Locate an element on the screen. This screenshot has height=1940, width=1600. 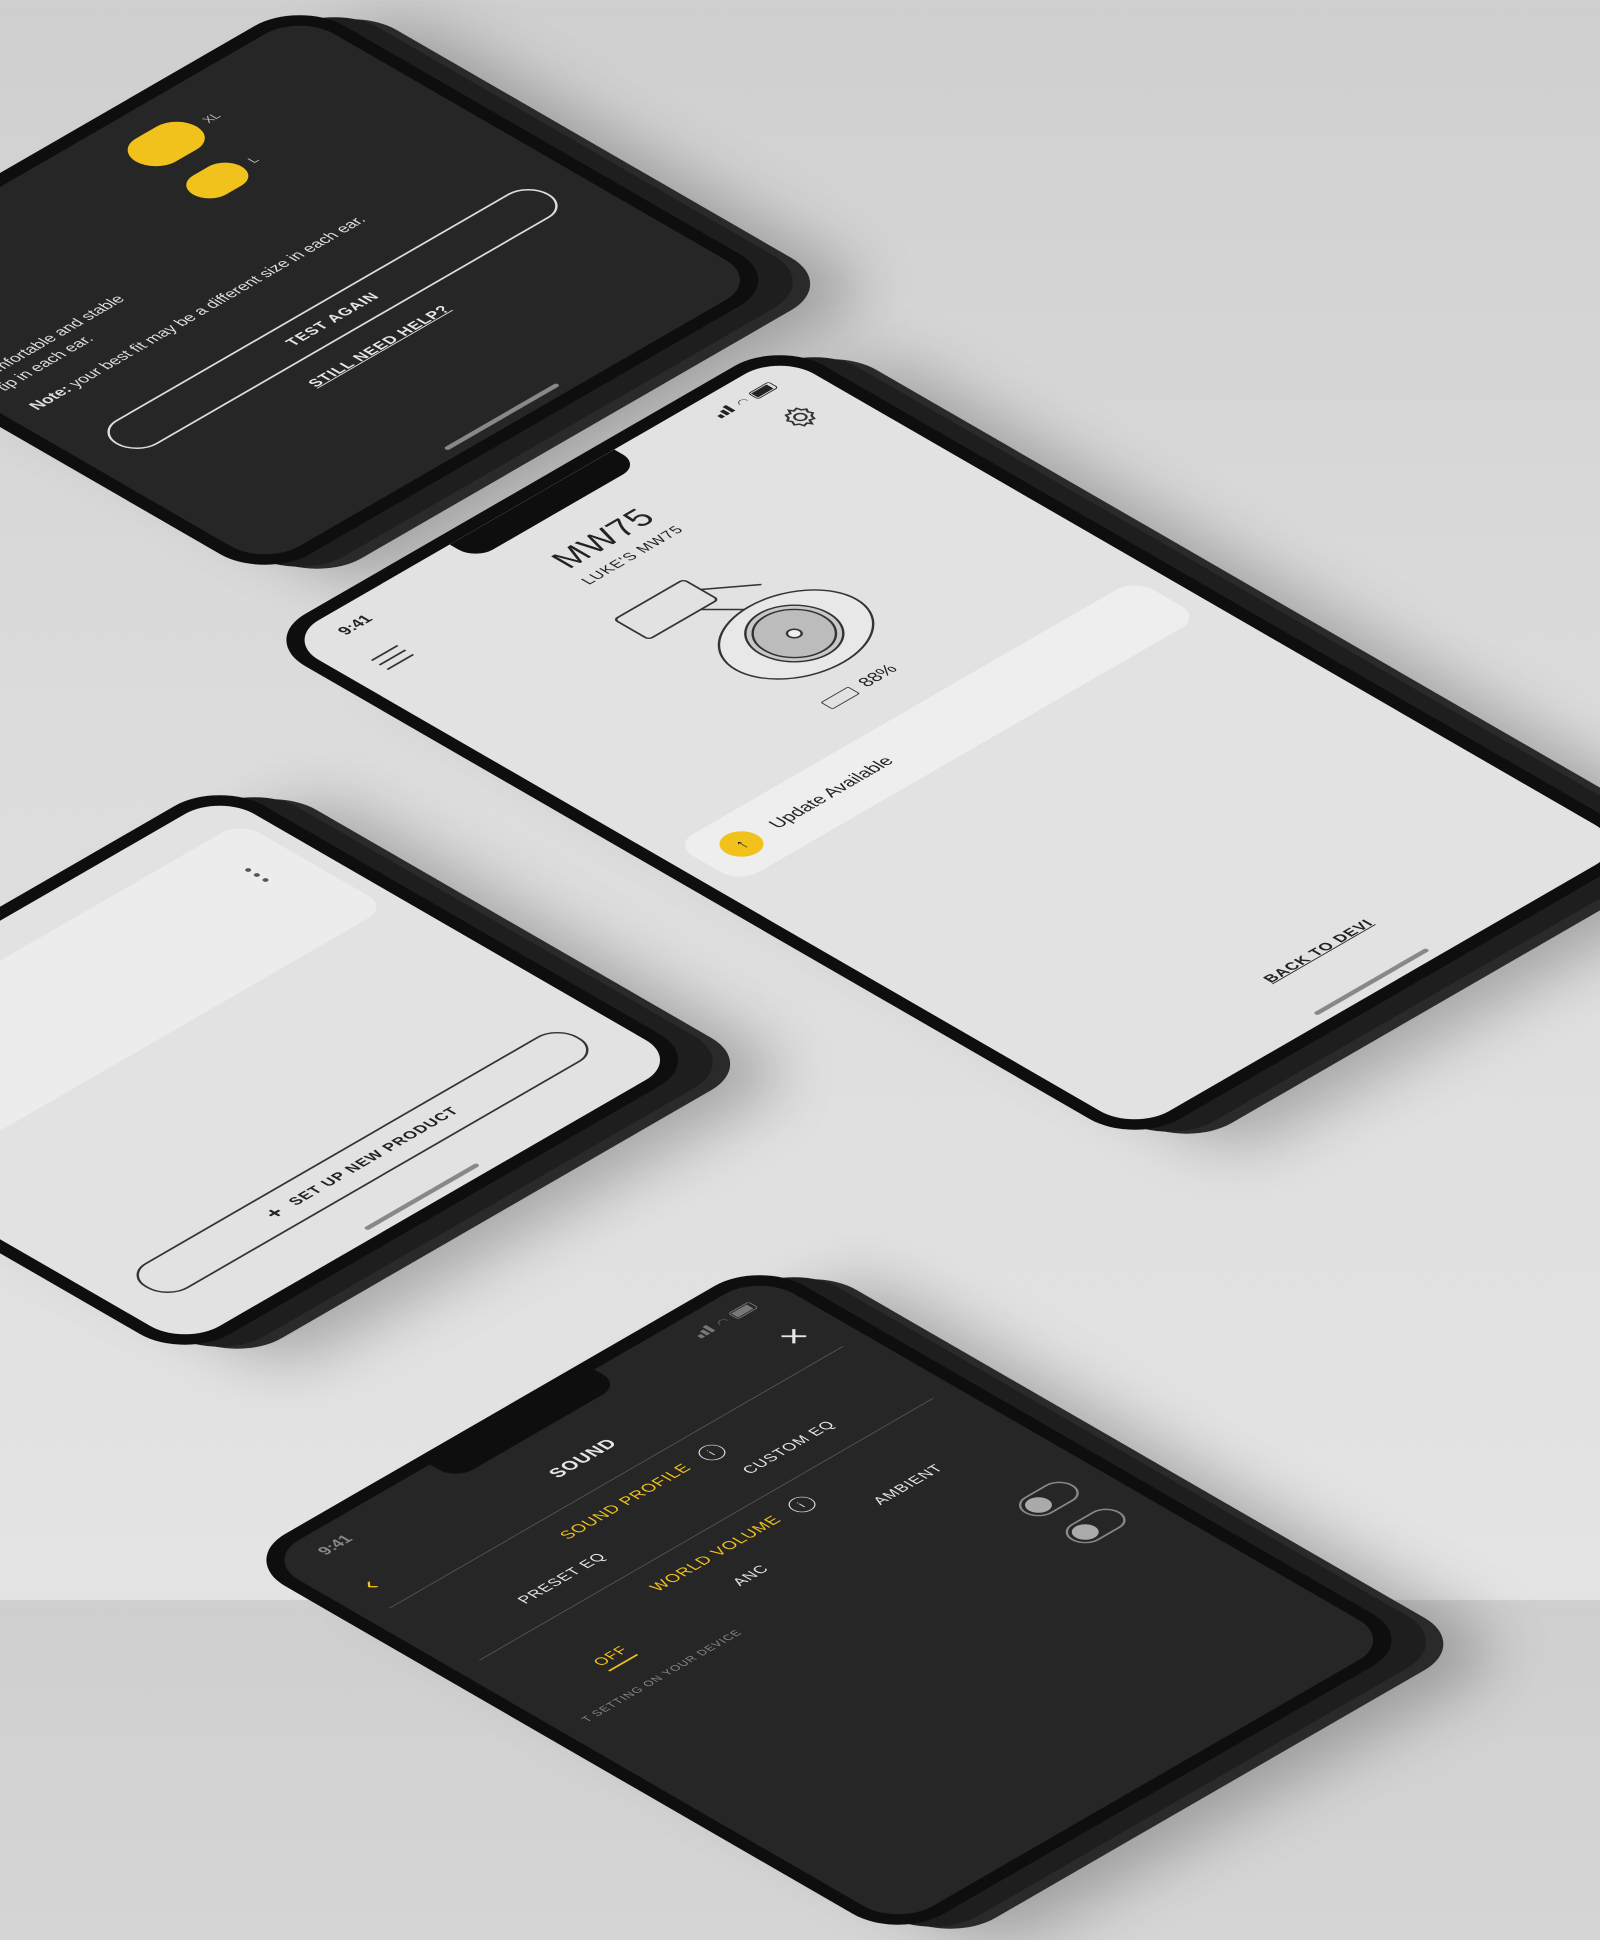
ear-tip-l-icon is located at coordinates (217, 180).